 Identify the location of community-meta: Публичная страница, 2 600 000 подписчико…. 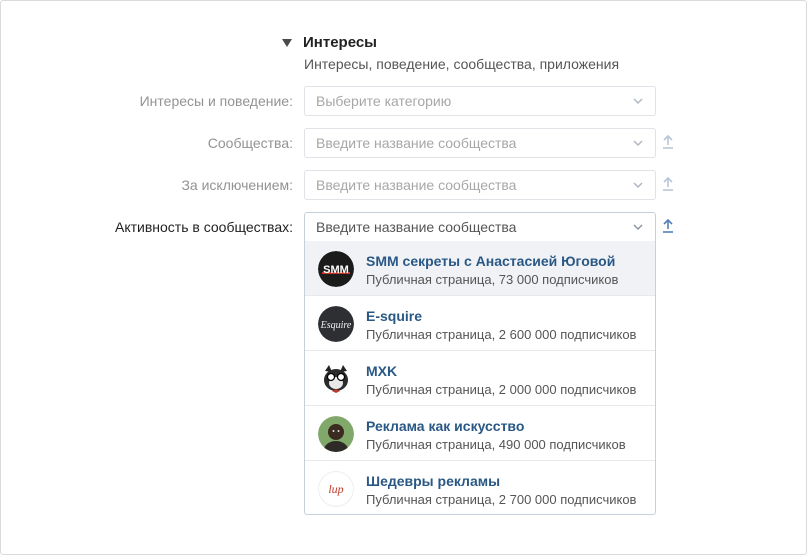
(501, 334).